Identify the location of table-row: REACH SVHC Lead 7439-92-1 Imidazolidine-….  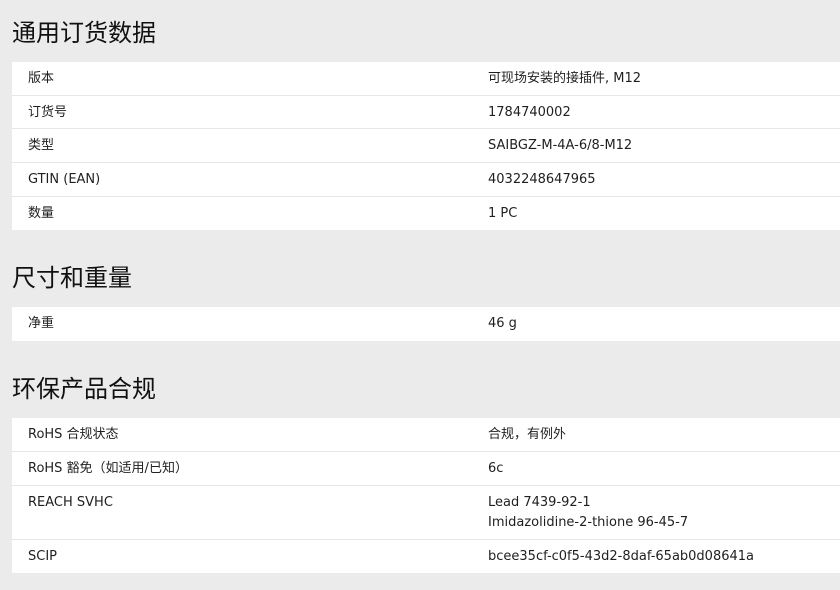
(426, 513).